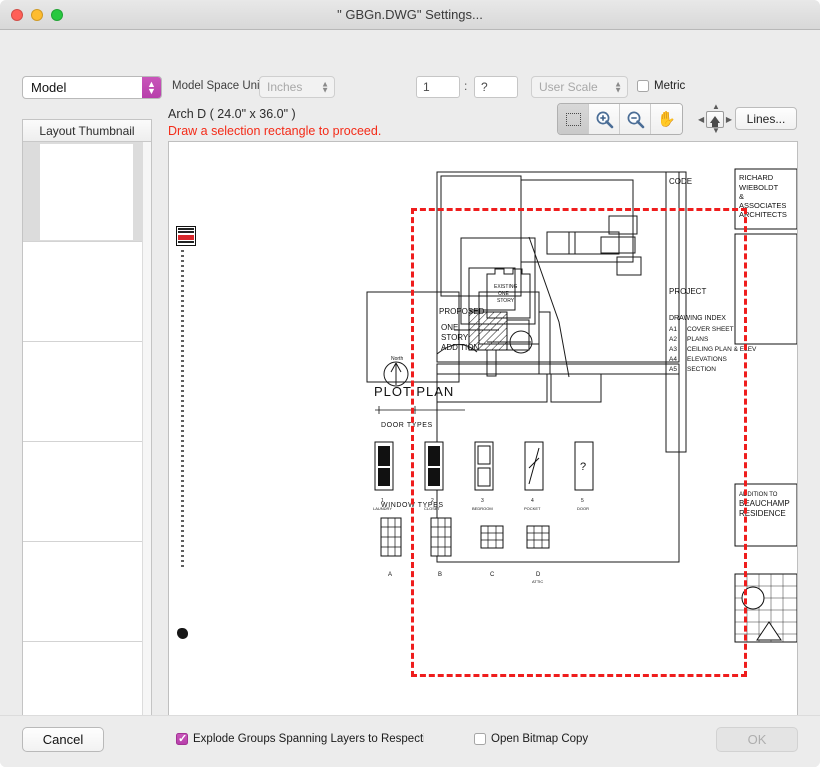 This screenshot has width=820, height=767. I want to click on units-select-value: Inches, so click(285, 87).